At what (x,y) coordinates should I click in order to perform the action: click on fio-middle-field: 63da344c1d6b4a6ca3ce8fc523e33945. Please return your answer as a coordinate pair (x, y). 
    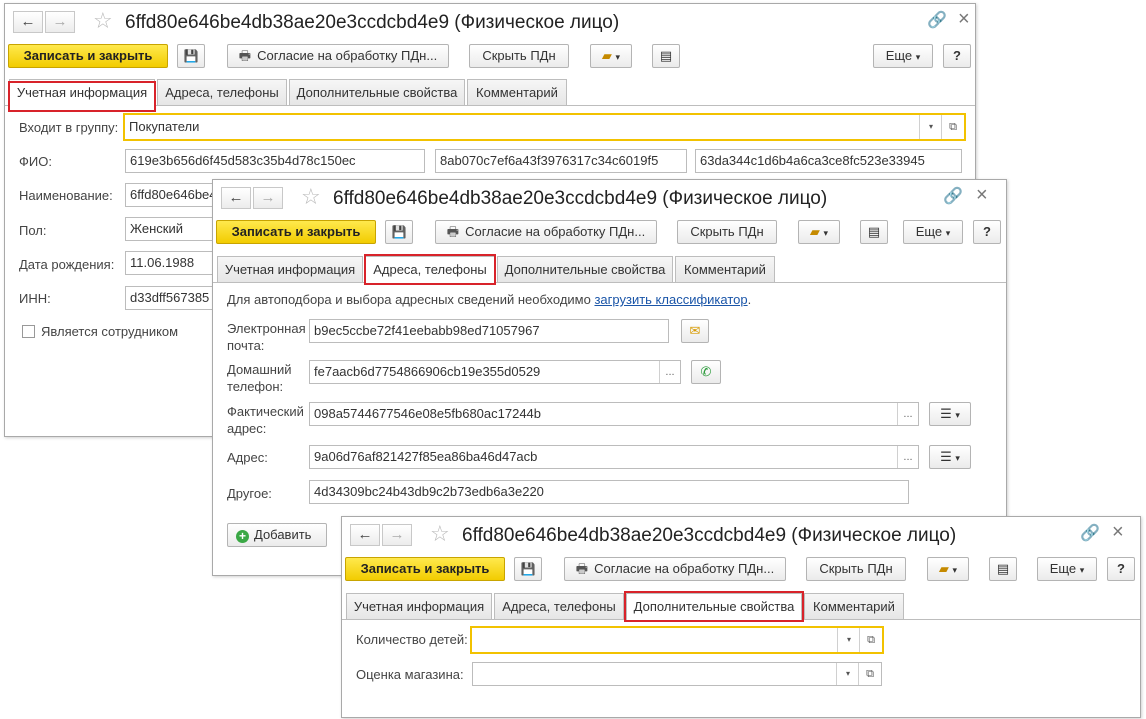
    Looking at the image, I should click on (828, 161).